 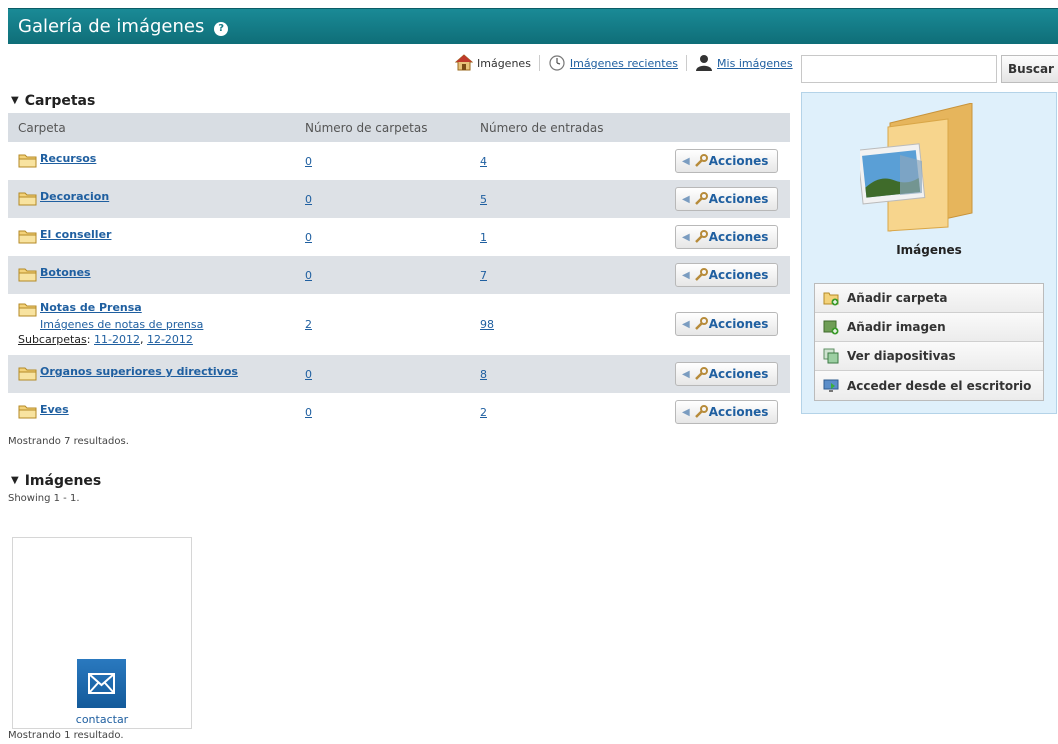 What do you see at coordinates (483, 374) in the screenshot?
I see `entry-count-link: 8` at bounding box center [483, 374].